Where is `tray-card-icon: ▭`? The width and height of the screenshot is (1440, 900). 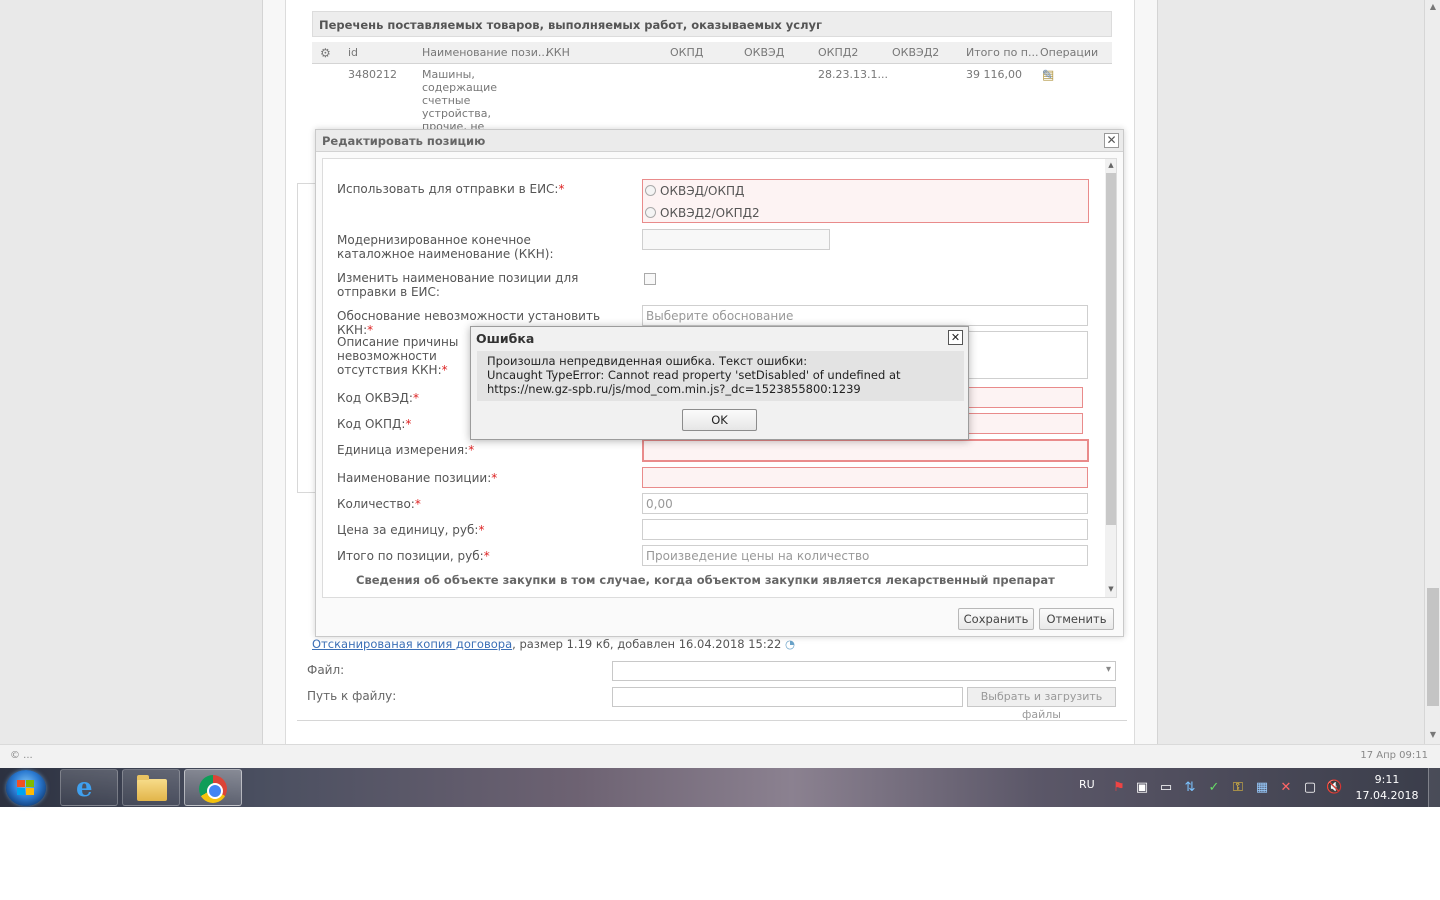 tray-card-icon: ▭ is located at coordinates (1166, 788).